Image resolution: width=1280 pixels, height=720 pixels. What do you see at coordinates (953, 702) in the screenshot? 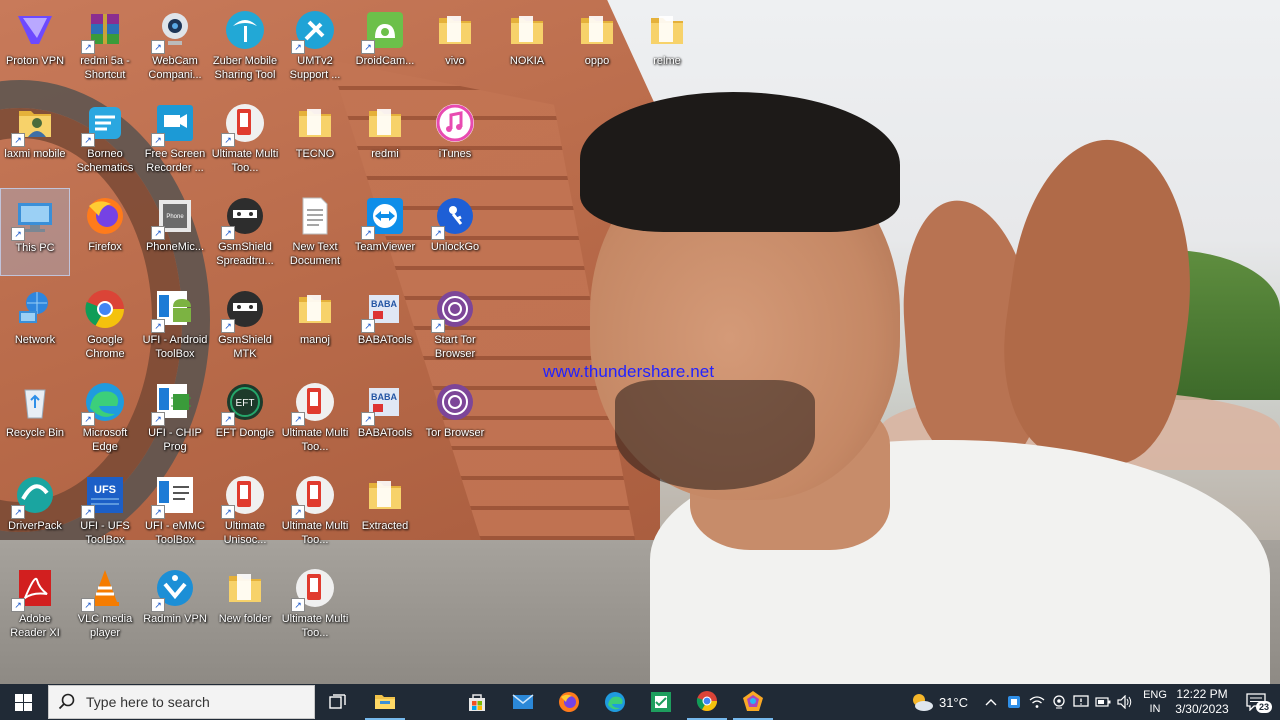
I see `weather-temperature: 31°C` at bounding box center [953, 702].